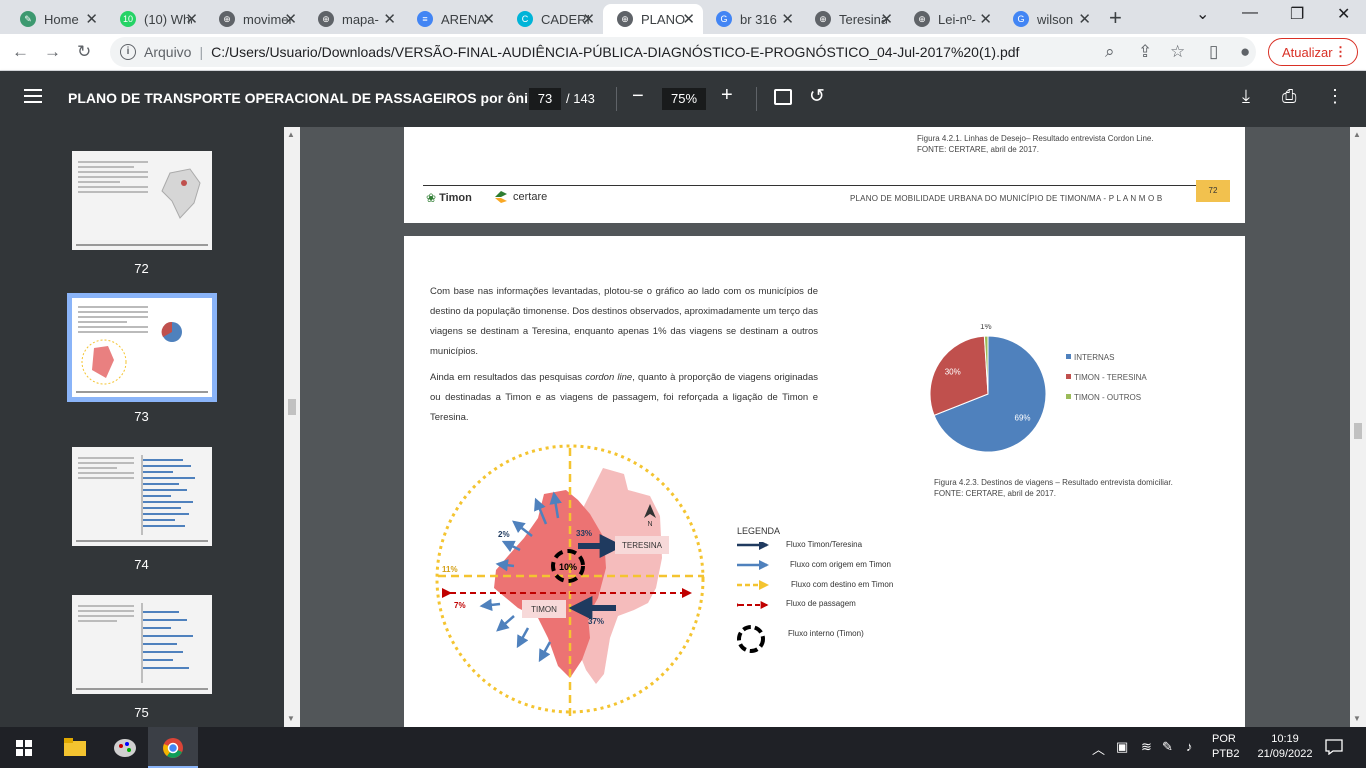  Describe the element at coordinates (1189, 746) in the screenshot. I see `volume-icon: ♪` at that location.